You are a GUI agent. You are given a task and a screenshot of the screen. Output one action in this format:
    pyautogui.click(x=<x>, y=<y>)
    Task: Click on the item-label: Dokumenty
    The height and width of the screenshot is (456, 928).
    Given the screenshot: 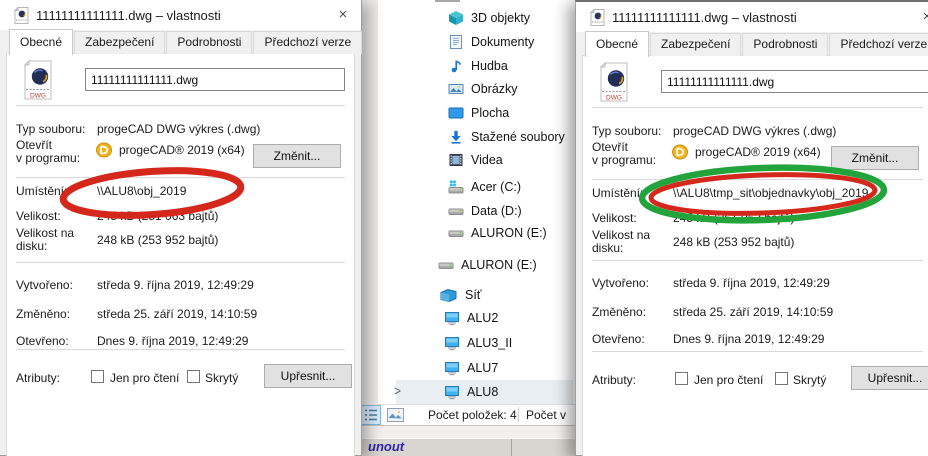 What is the action you would take?
    pyautogui.click(x=503, y=42)
    